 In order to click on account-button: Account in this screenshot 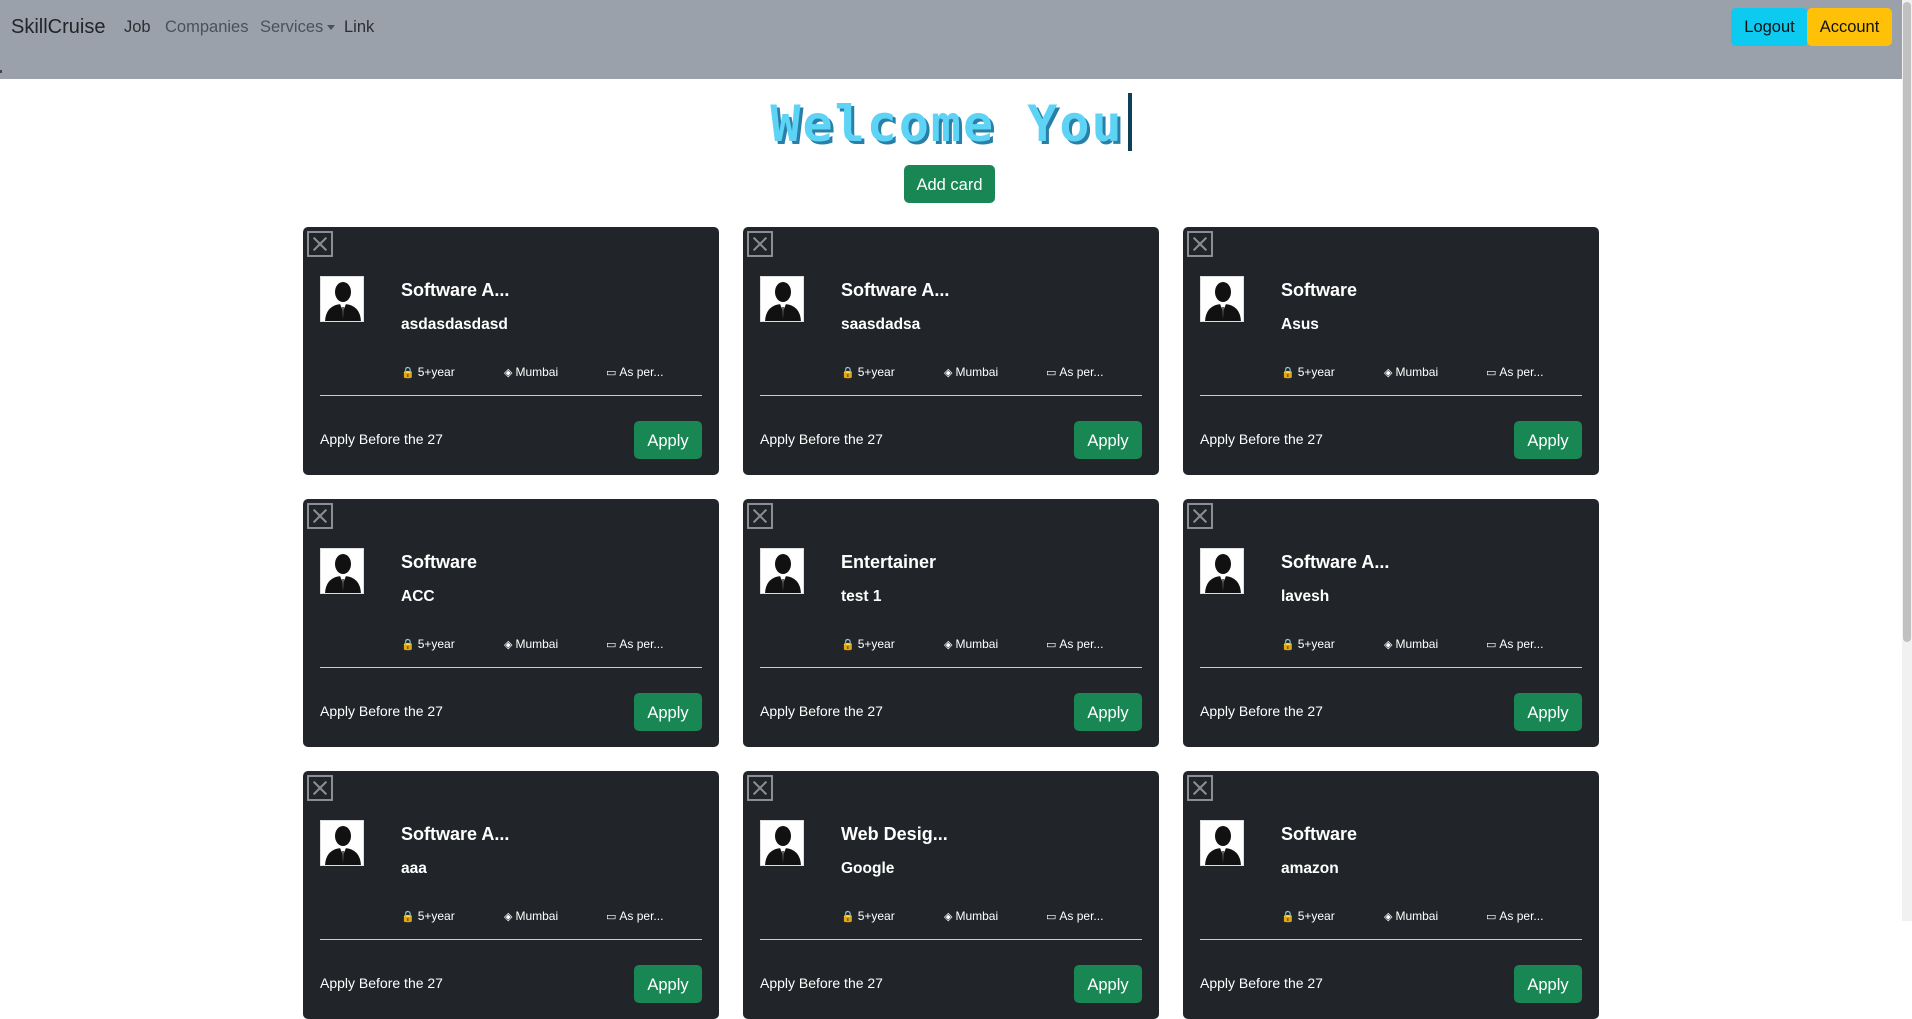, I will do `click(1849, 27)`.